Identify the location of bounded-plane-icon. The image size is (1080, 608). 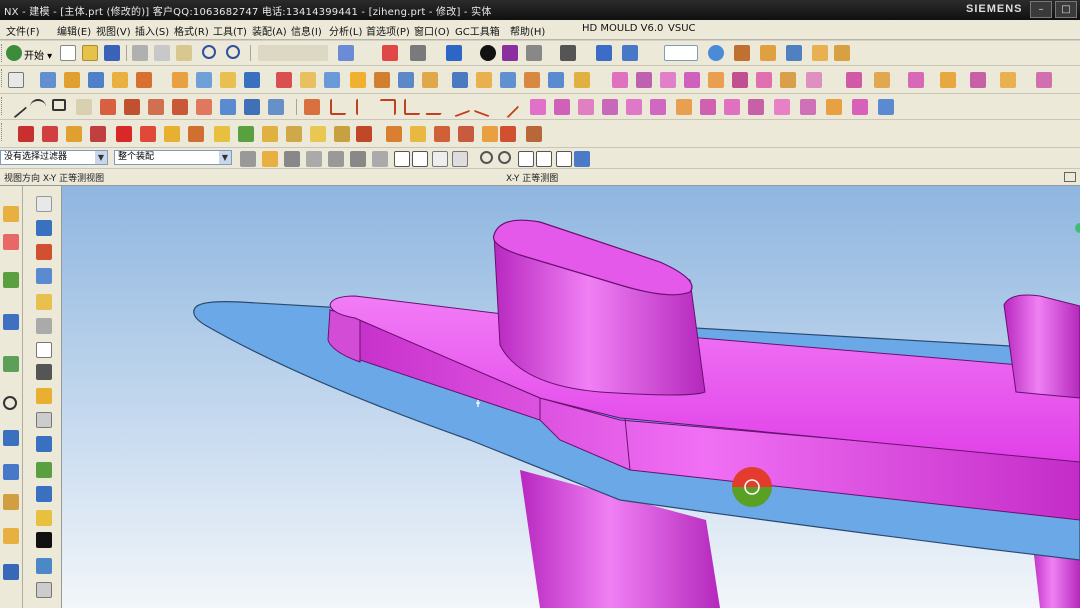
(716, 80).